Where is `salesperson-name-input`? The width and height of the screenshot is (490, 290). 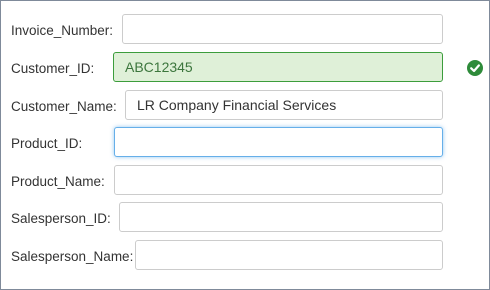 salesperson-name-input is located at coordinates (289, 255).